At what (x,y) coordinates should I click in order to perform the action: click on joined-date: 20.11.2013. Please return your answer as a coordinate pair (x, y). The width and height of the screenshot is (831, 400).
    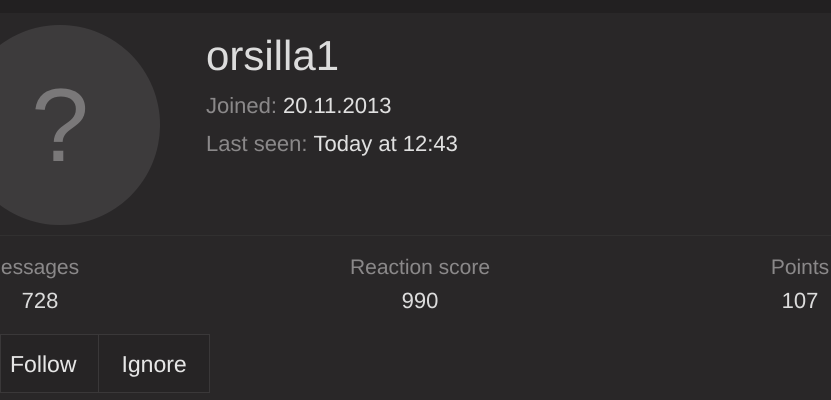
    Looking at the image, I should click on (337, 105).